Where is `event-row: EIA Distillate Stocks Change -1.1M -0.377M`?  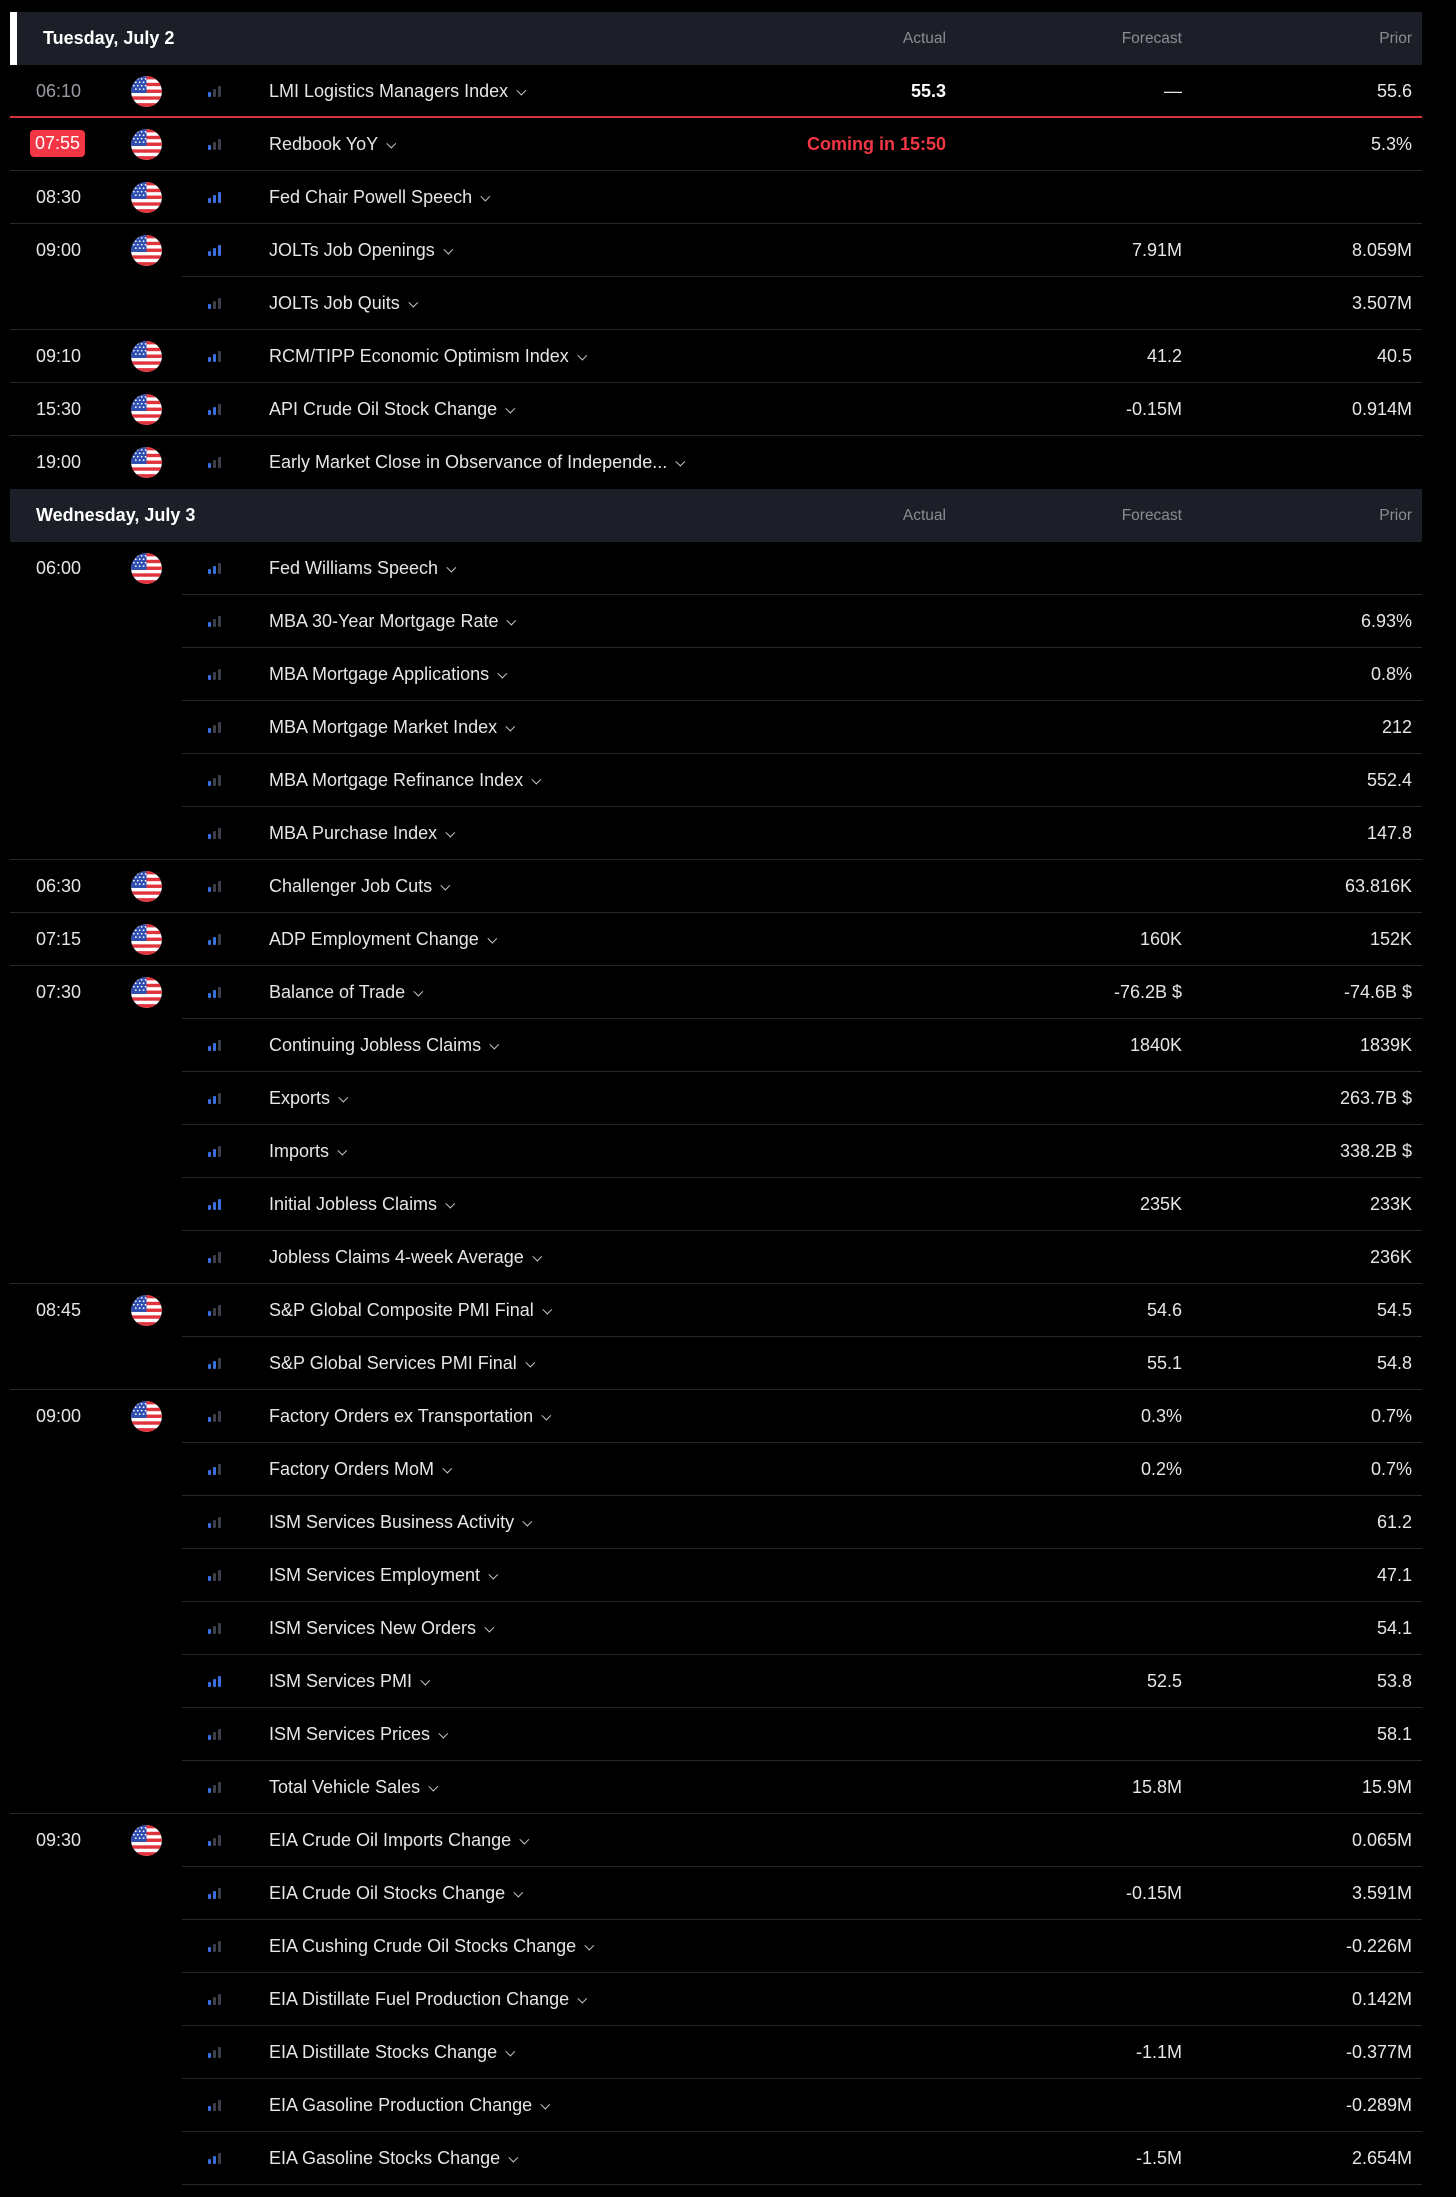 event-row: EIA Distillate Stocks Change -1.1M -0.377M is located at coordinates (716, 2052).